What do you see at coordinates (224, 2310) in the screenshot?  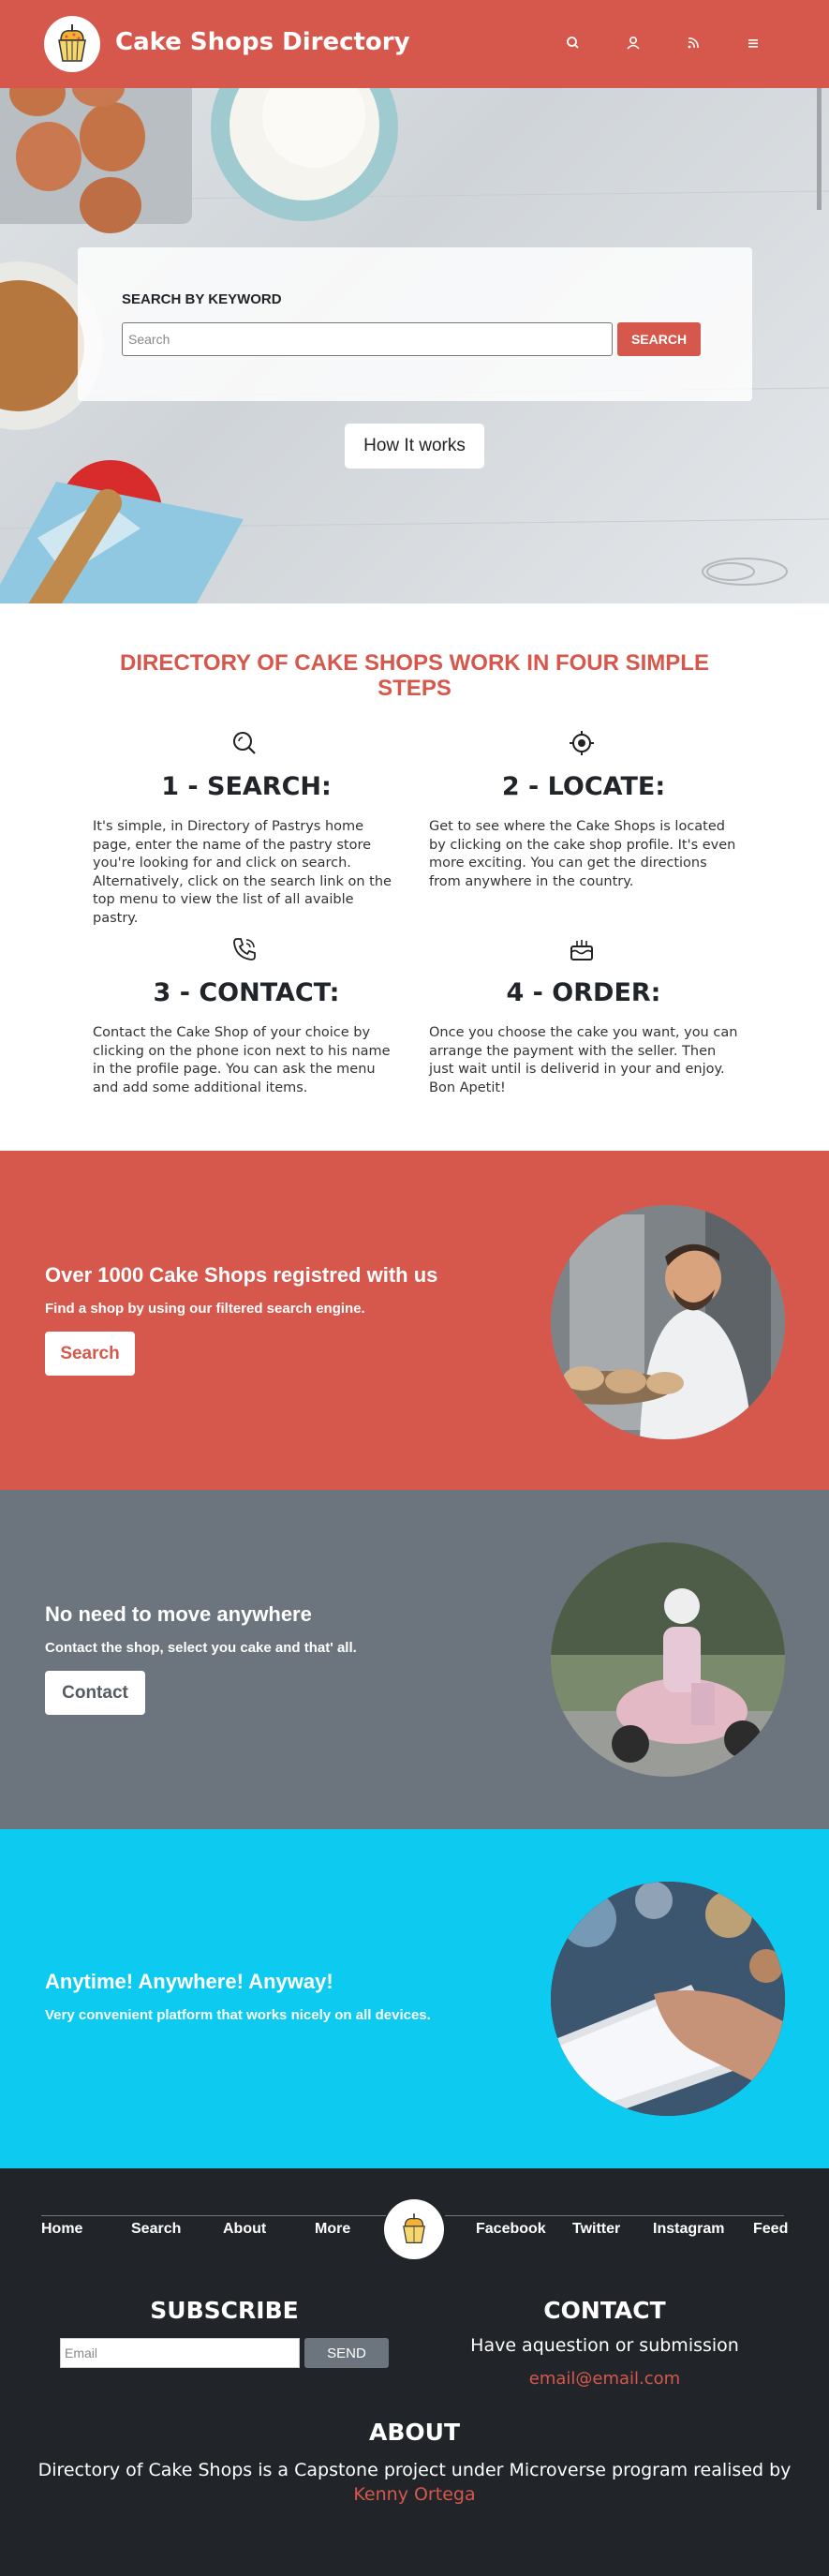 I see `subscribe-title: SUBSCRIBE` at bounding box center [224, 2310].